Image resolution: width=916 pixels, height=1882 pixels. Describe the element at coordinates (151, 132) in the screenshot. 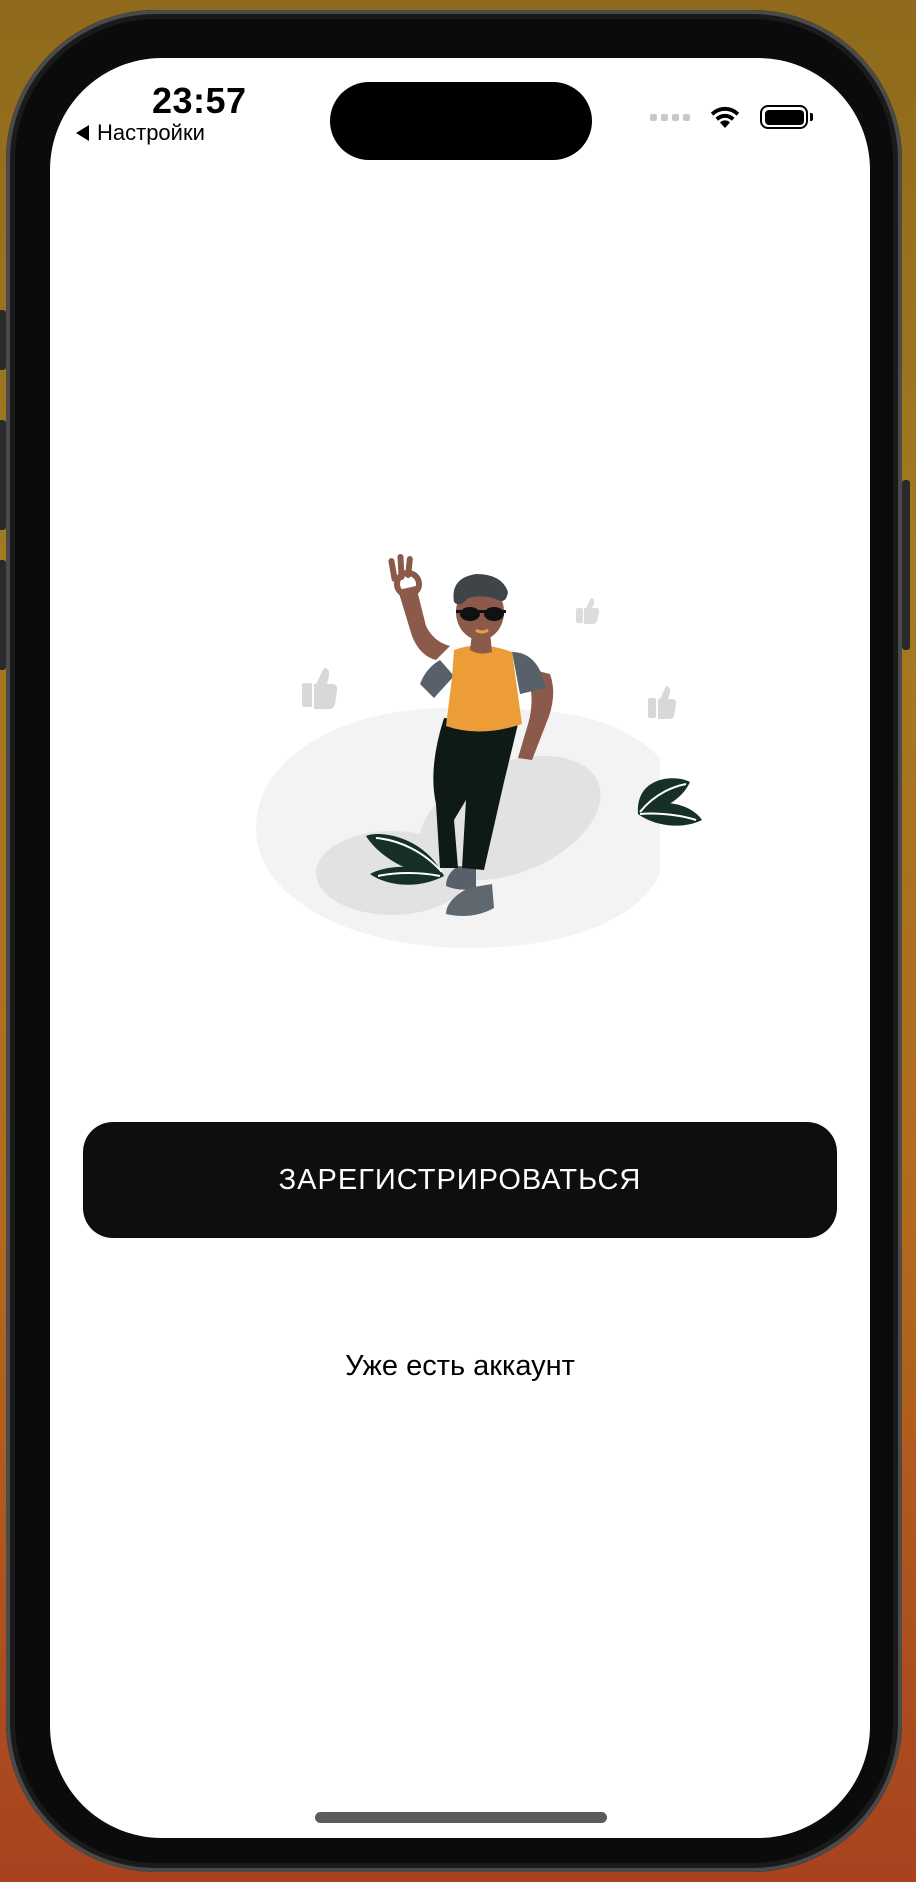

I see `back-label: Настройки` at that location.